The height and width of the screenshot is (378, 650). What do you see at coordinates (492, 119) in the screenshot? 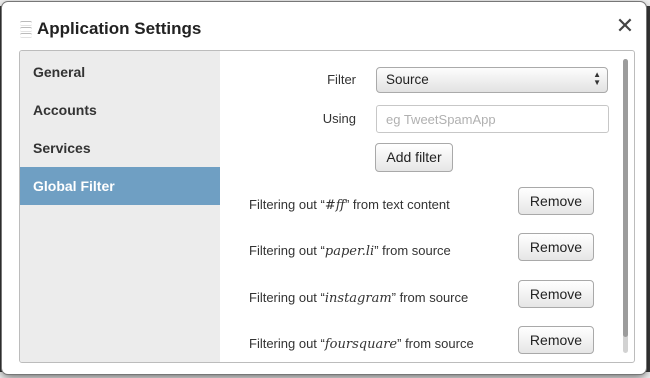
I see `using-input` at bounding box center [492, 119].